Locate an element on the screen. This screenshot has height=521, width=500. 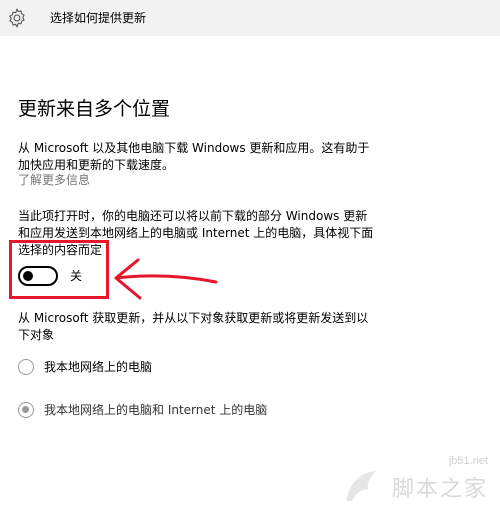
option-label: 我本地网络上的电脑和 Internet 上的电脑 is located at coordinates (156, 410).